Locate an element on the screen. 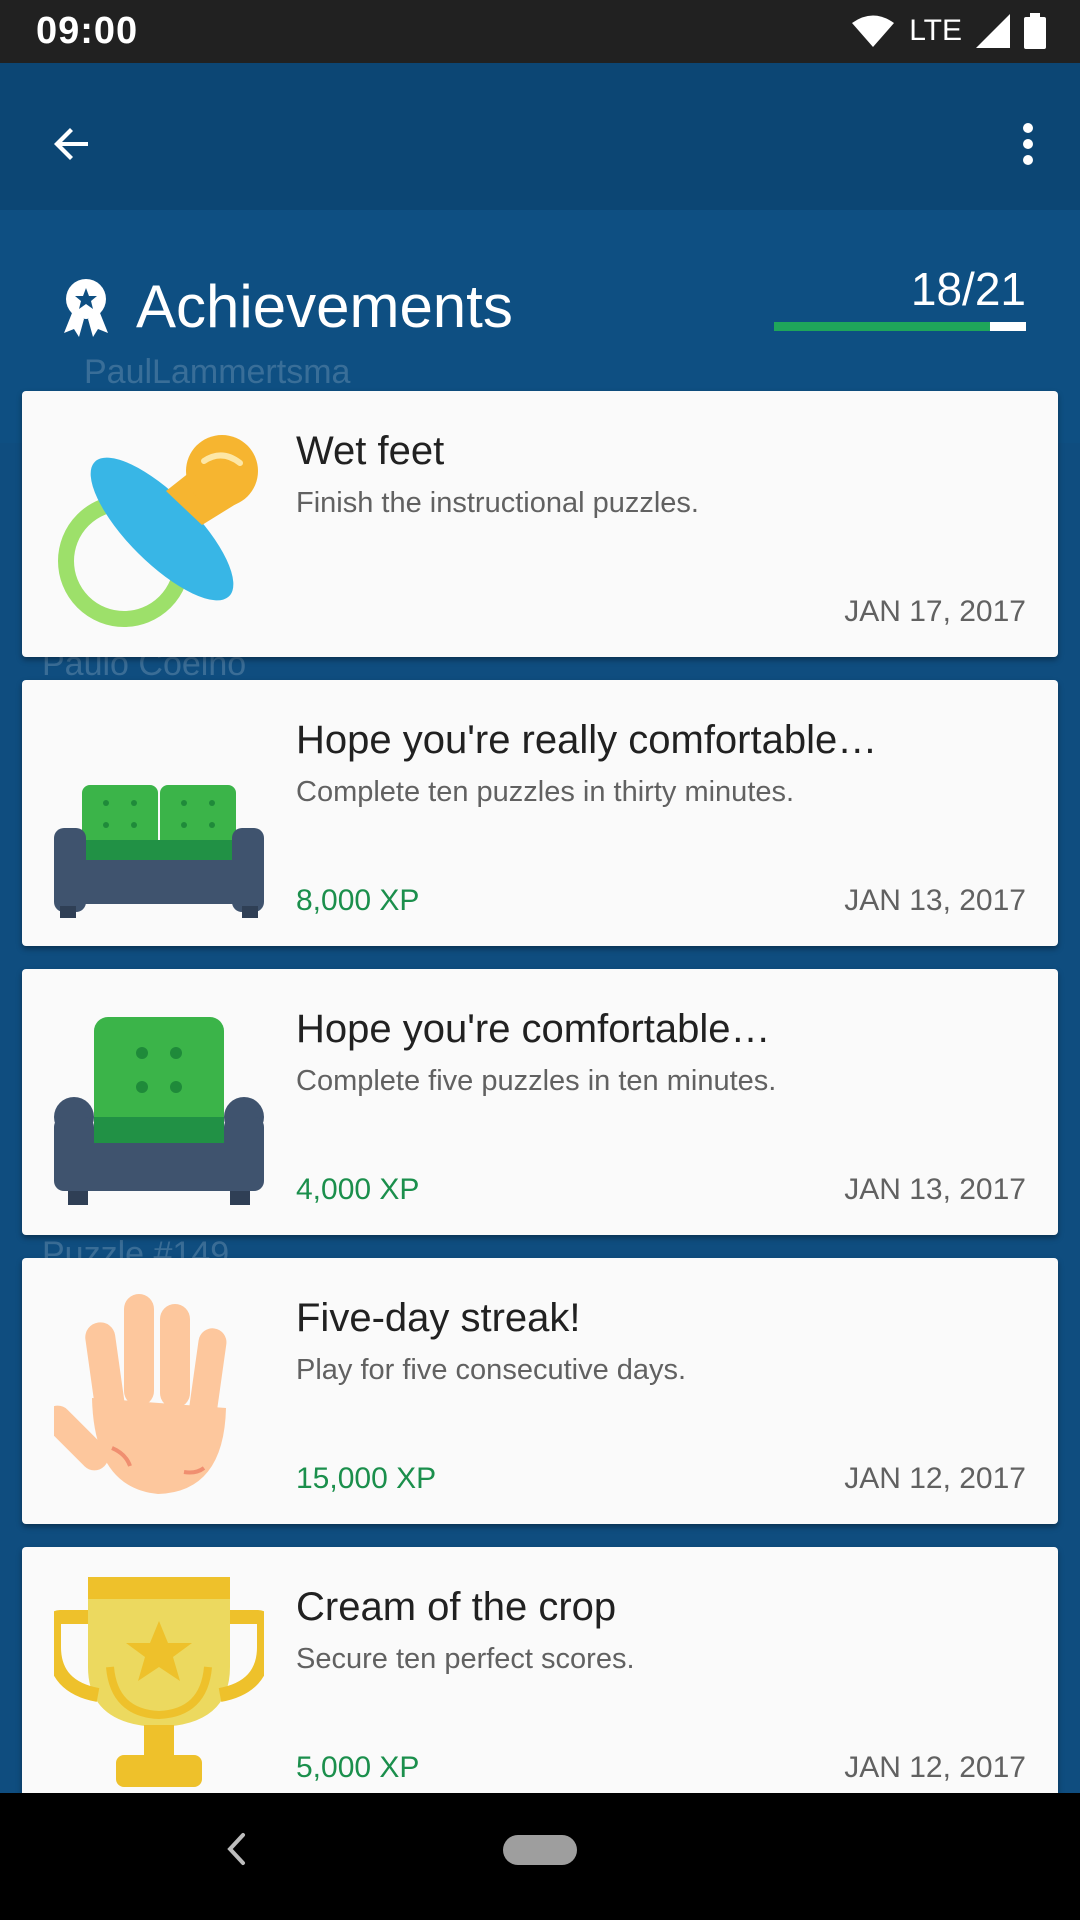 The width and height of the screenshot is (1080, 1920). achievement-xp: 15,000 XP is located at coordinates (366, 1478).